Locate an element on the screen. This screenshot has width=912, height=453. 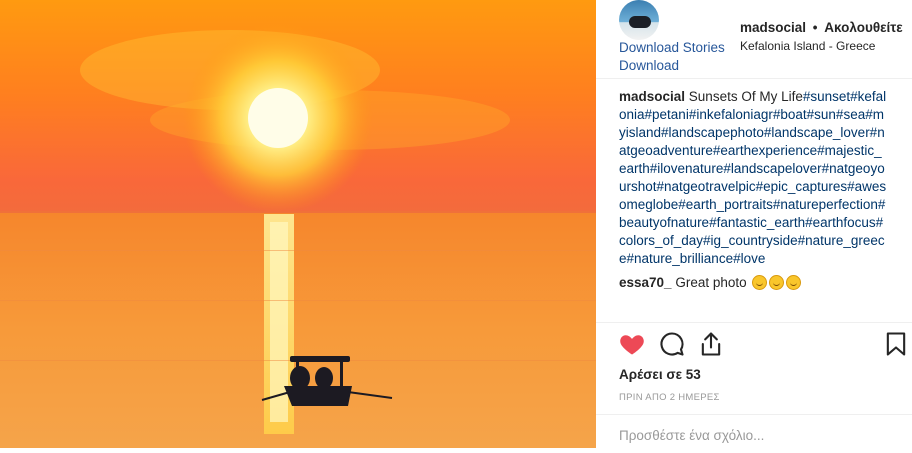
caption-username: madsocial is located at coordinates (652, 96).